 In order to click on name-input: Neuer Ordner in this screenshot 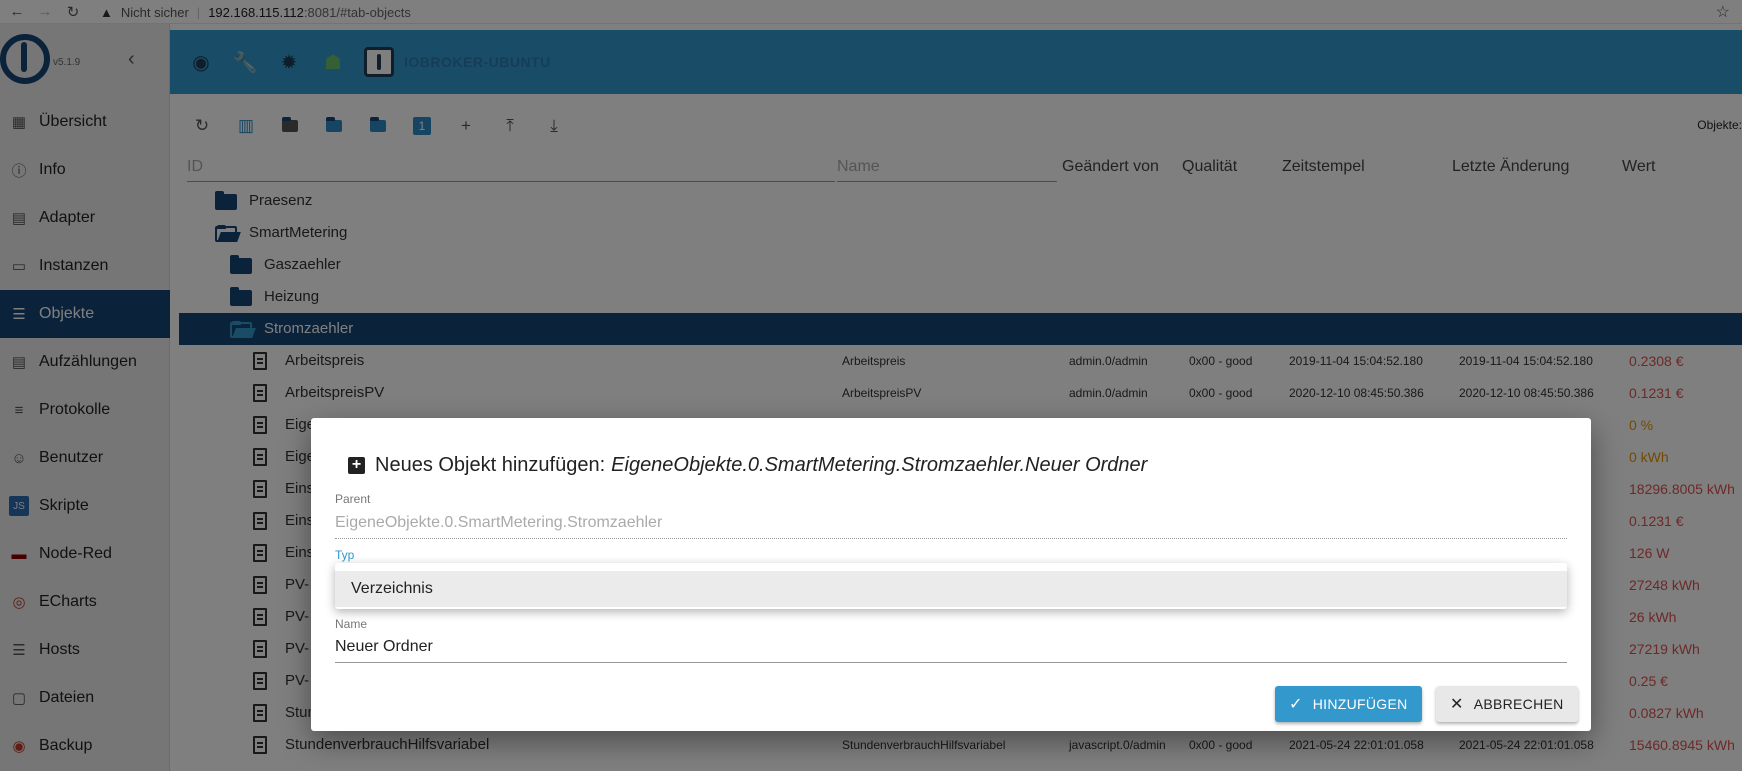, I will do `click(951, 650)`.